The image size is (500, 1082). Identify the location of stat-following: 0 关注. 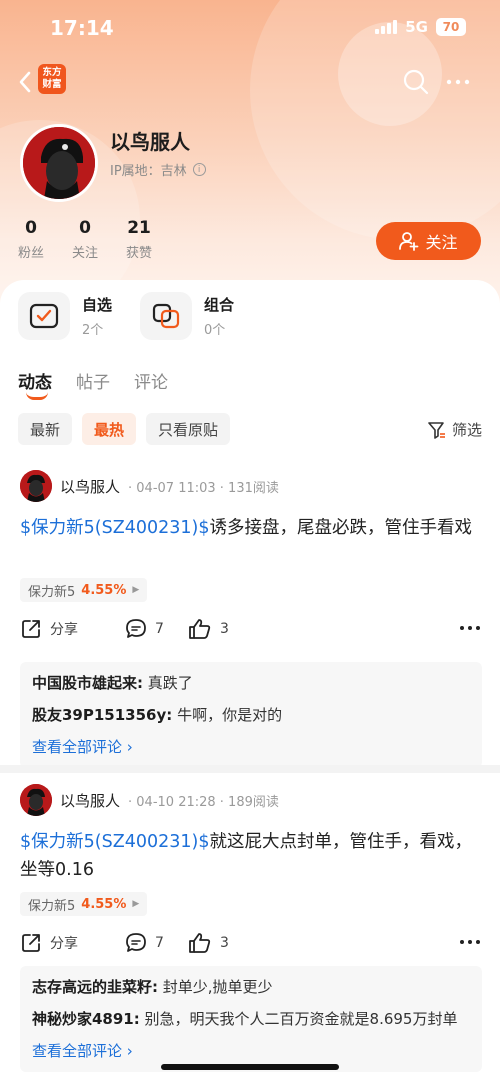
(85, 239).